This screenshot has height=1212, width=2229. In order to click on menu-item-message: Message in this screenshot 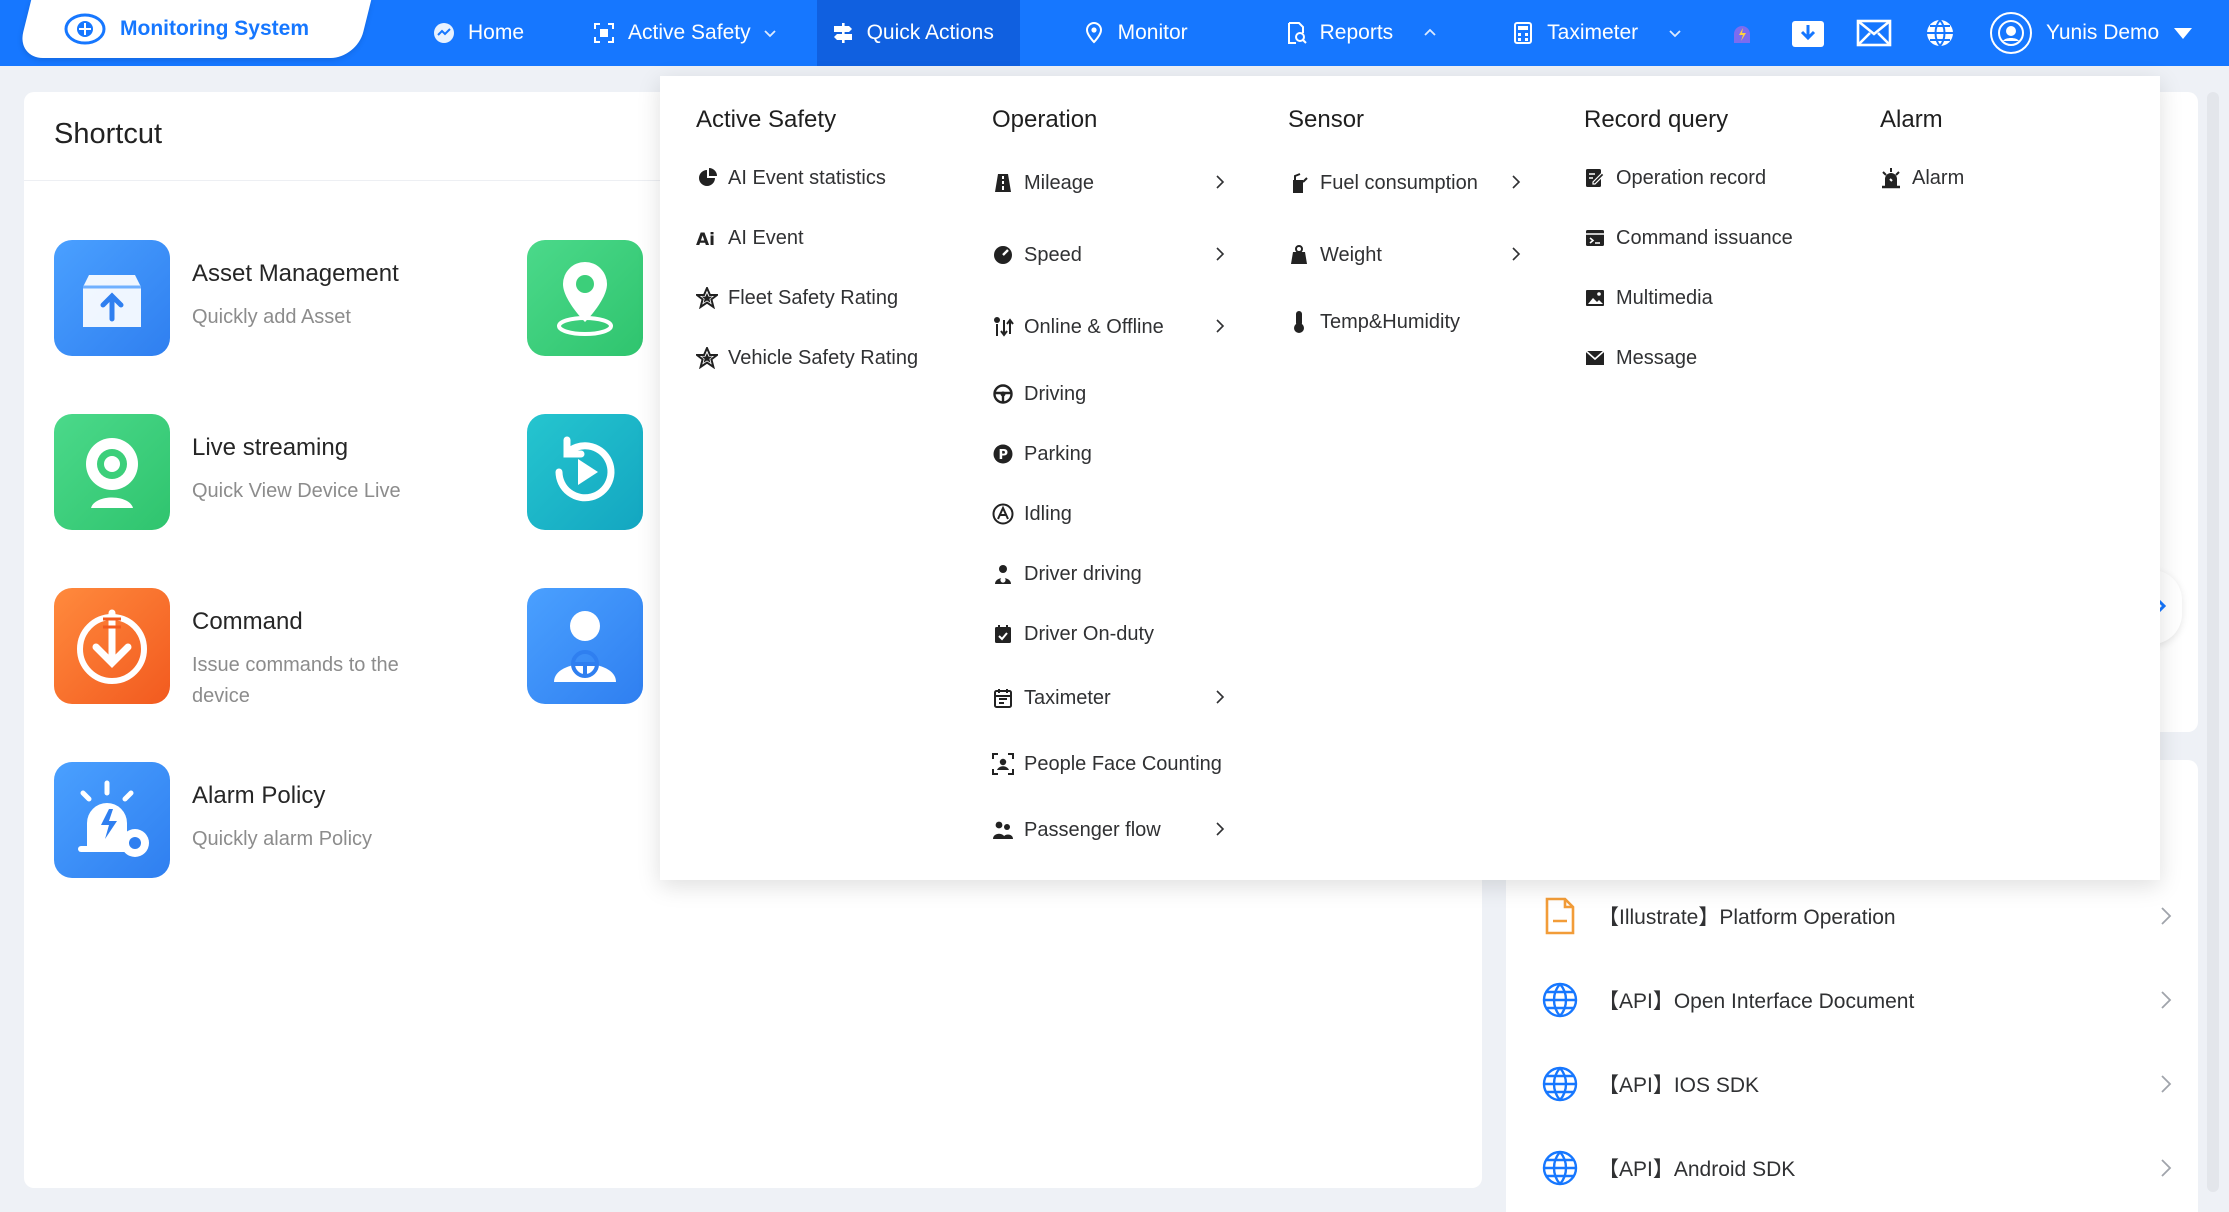, I will do `click(1640, 358)`.